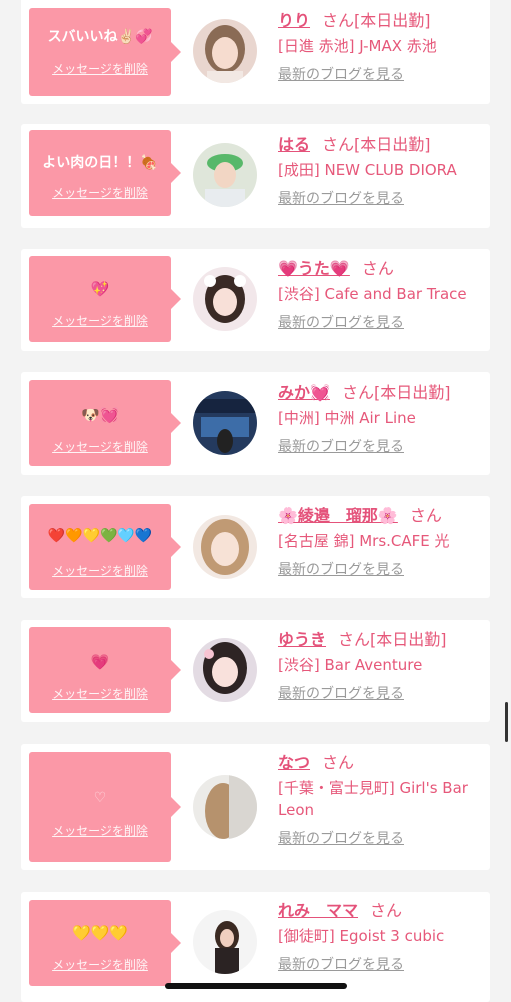  I want to click on cast-info: はる さん[本日出勤] [成田] NEW CLUB DIORA 最新のブログを見る, so click(383, 171).